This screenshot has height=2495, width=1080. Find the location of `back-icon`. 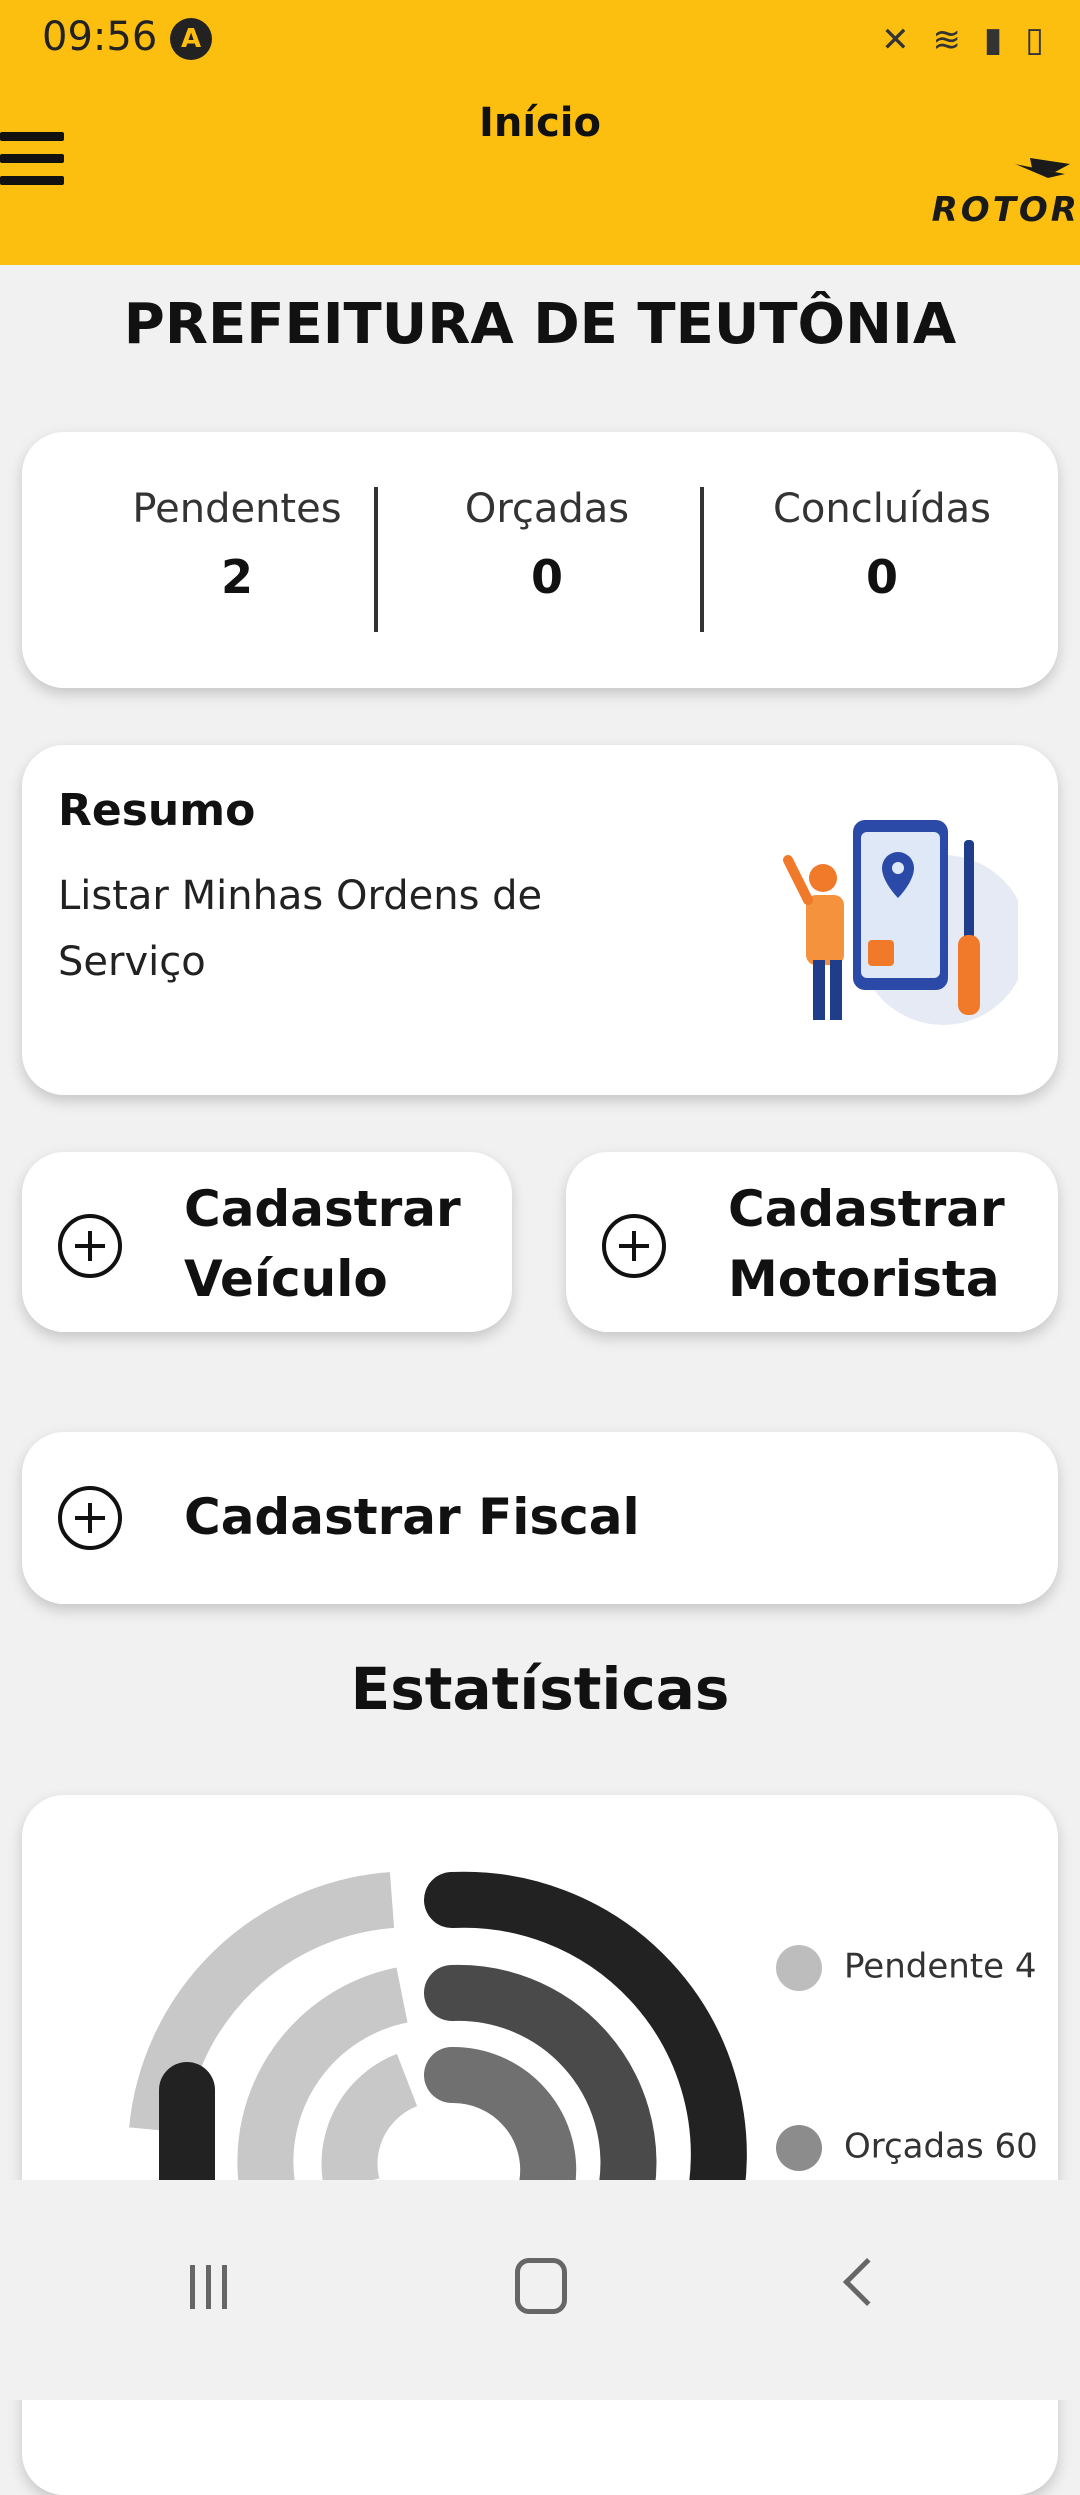

back-icon is located at coordinates (867, 2282).